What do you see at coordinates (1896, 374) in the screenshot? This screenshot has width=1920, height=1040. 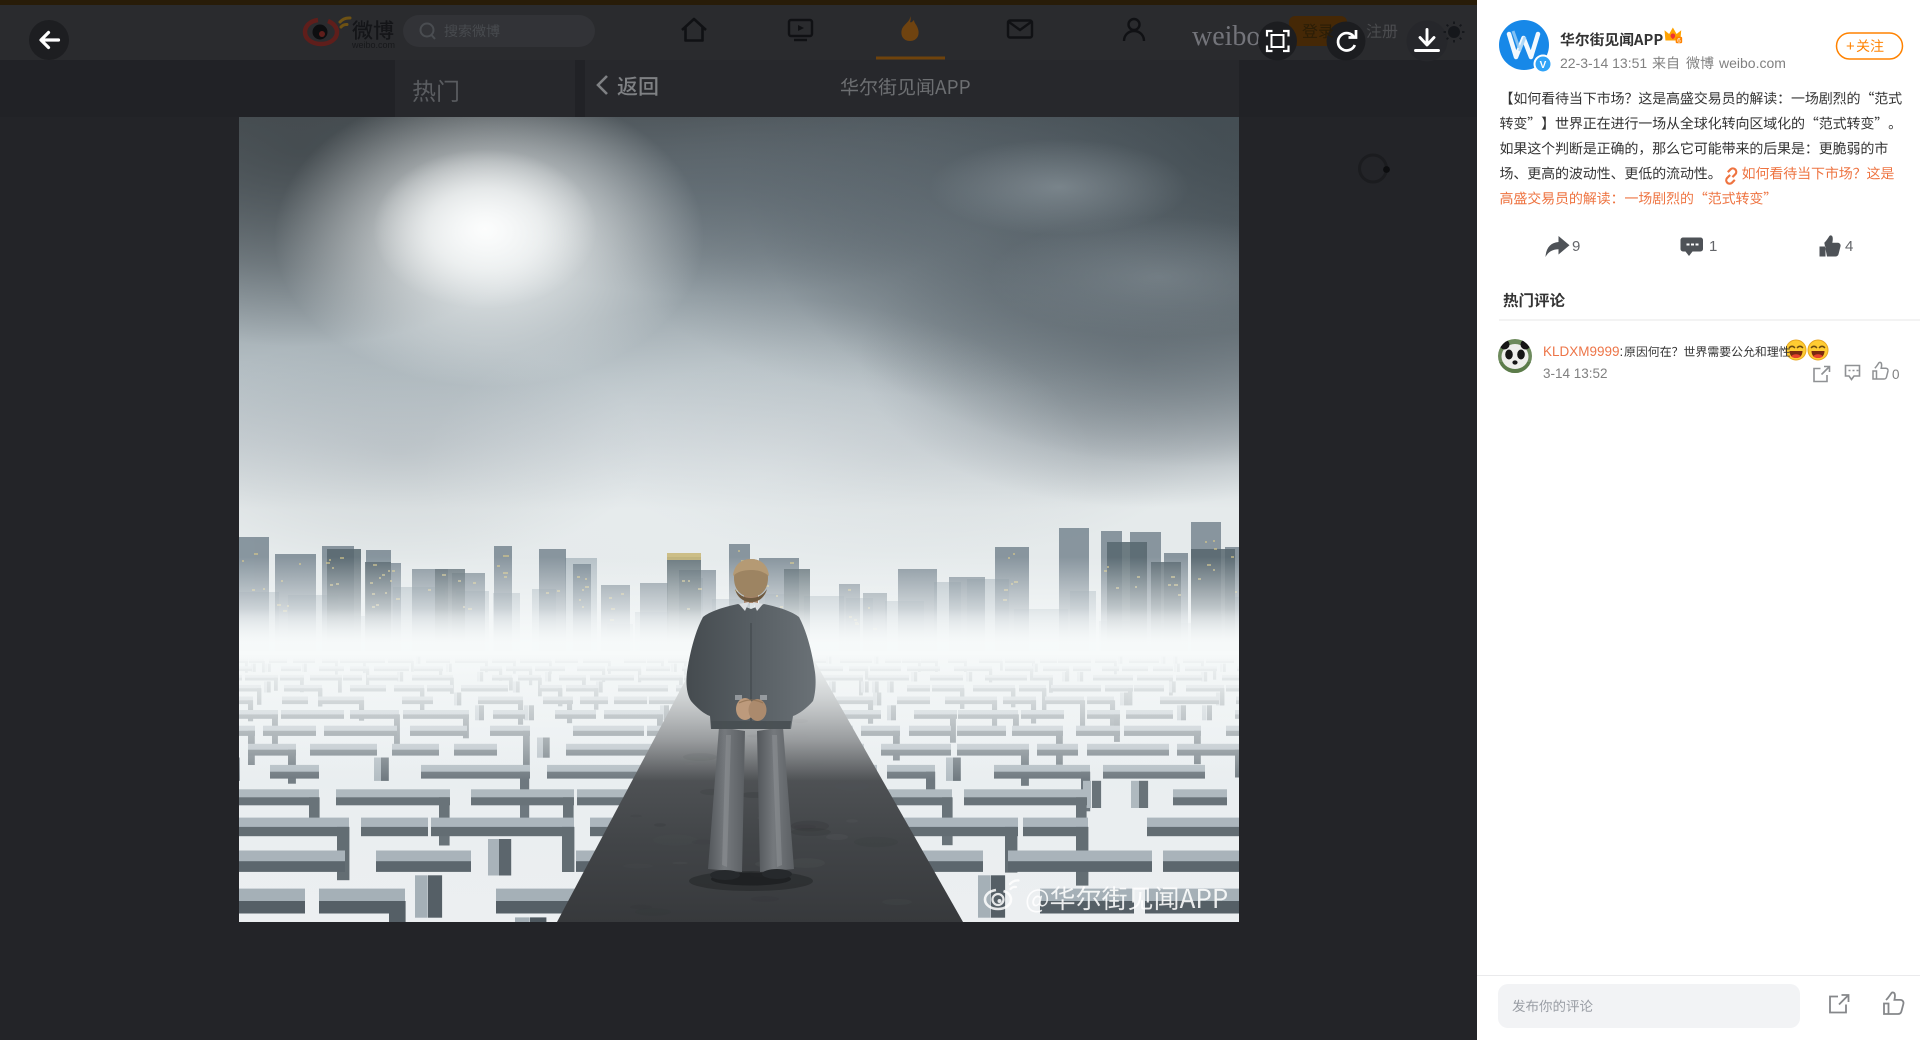 I see `svg-text: 0` at bounding box center [1896, 374].